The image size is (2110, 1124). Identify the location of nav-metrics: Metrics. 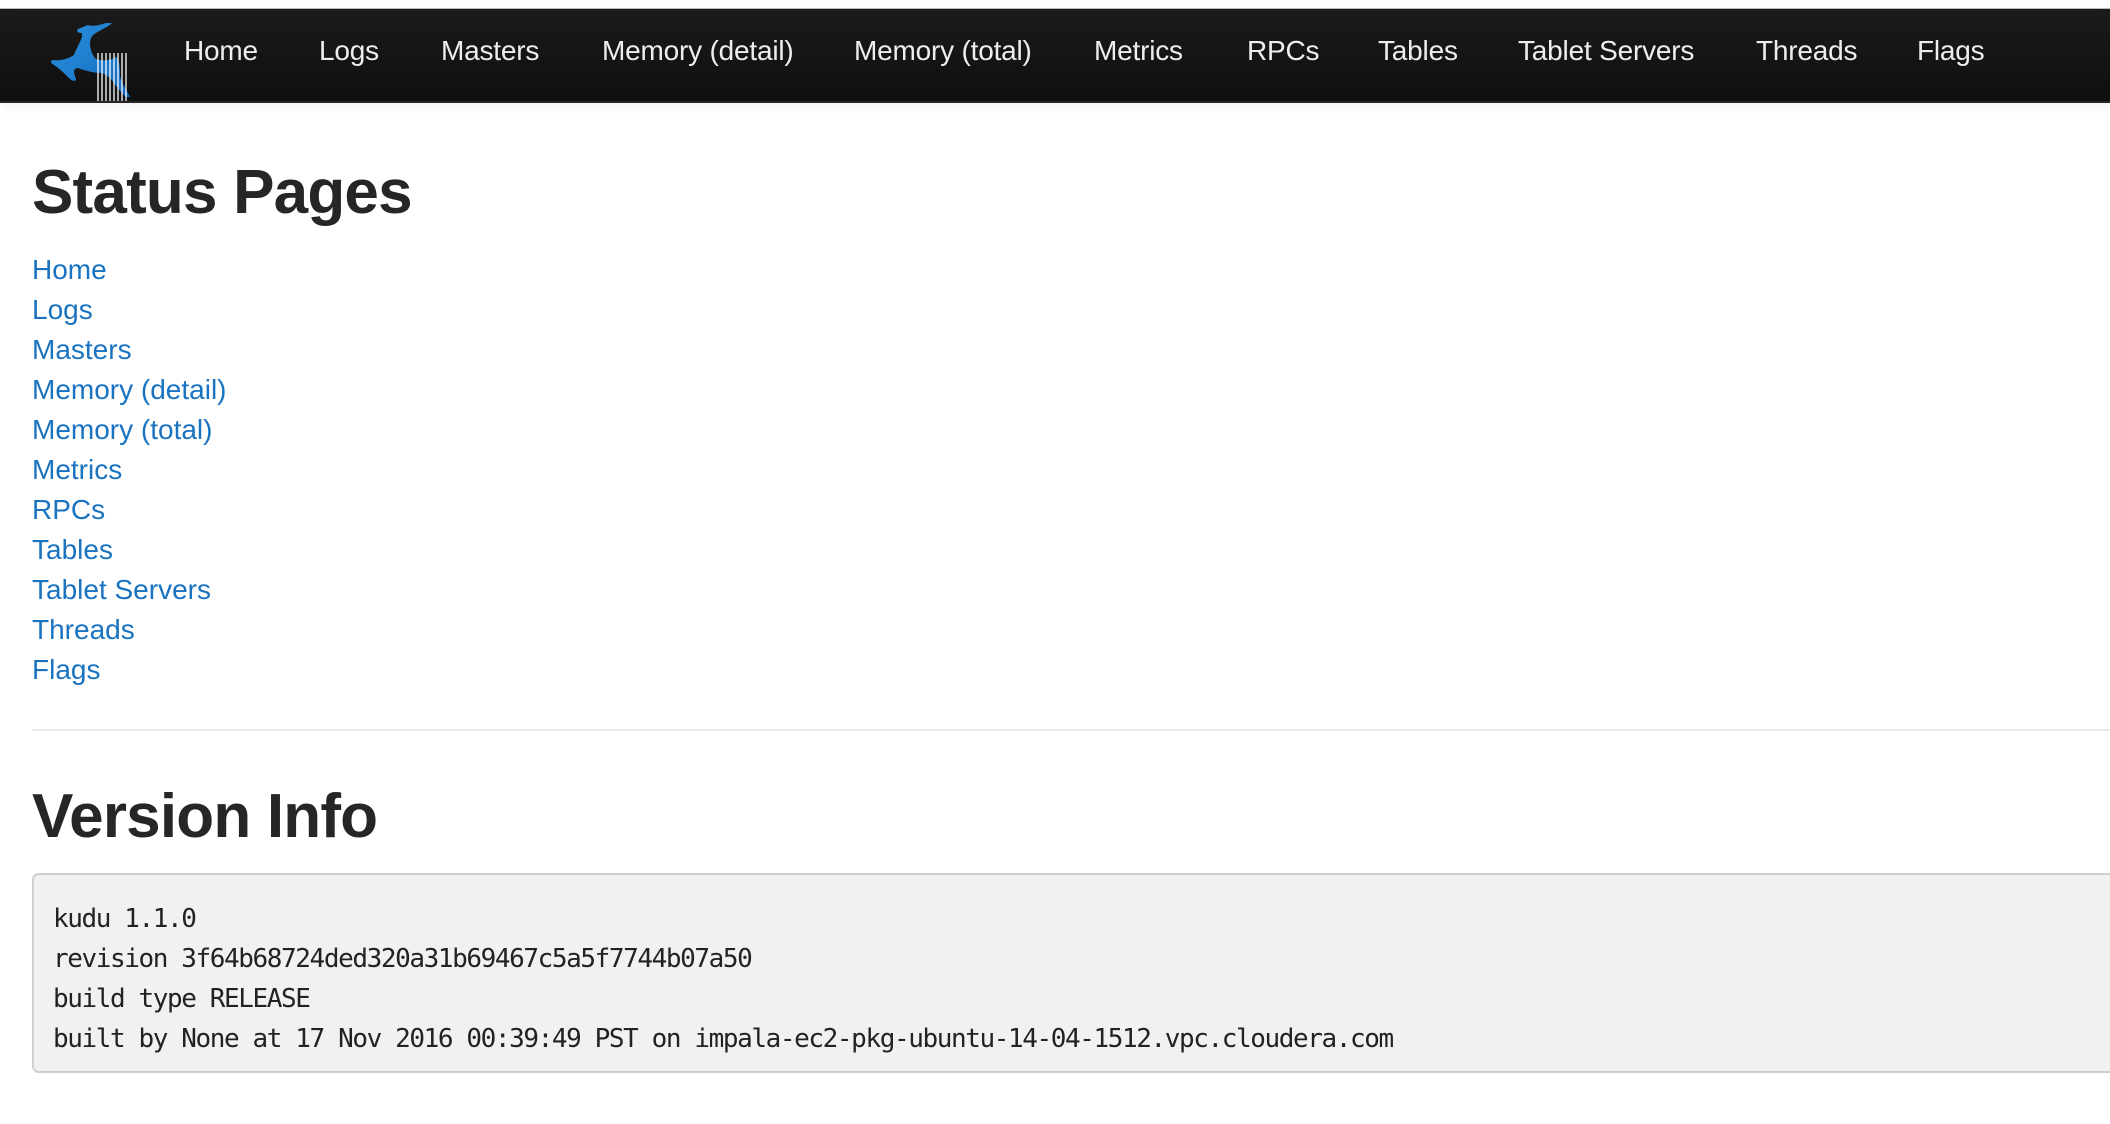
(1138, 55).